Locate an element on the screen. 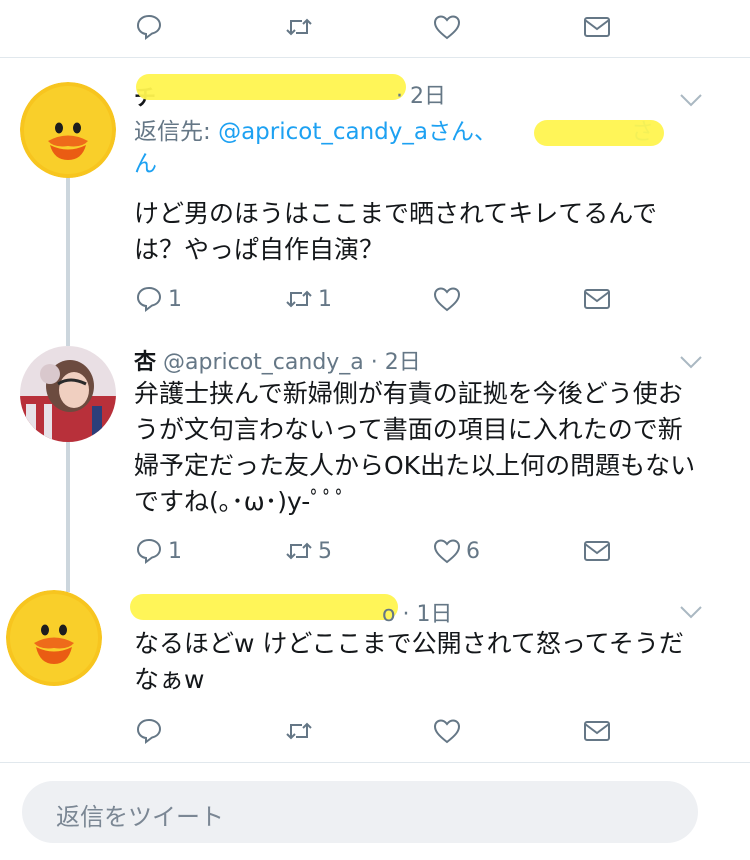 The image size is (750, 860). user-photo-avatar-icon is located at coordinates (68, 394).